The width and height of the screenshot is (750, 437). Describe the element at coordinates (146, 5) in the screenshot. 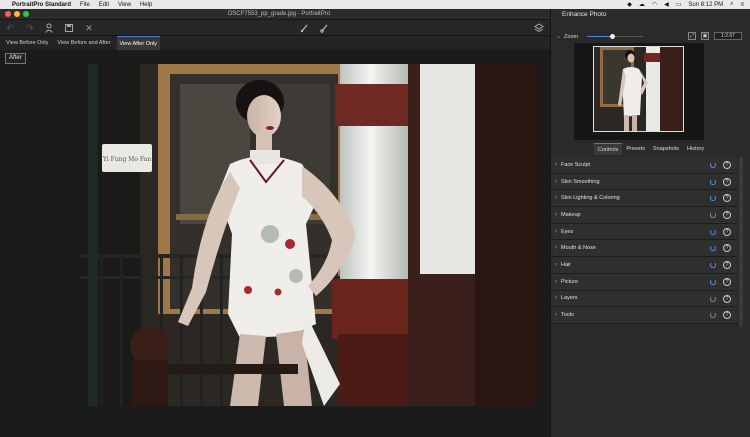

I see `menu-help: Help` at that location.